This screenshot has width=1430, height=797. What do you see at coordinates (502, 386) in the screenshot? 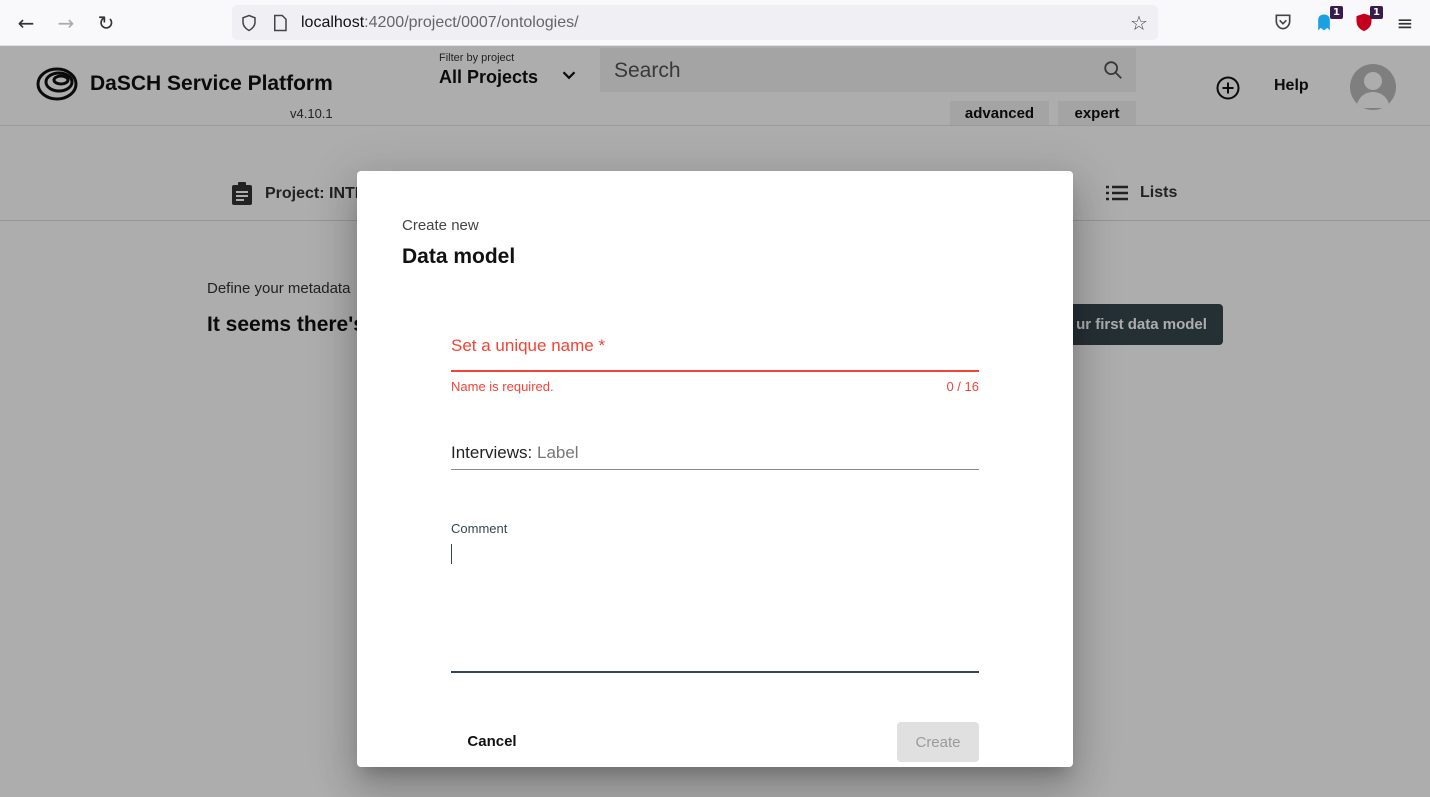
I see `name-error-message: Name is required.` at bounding box center [502, 386].